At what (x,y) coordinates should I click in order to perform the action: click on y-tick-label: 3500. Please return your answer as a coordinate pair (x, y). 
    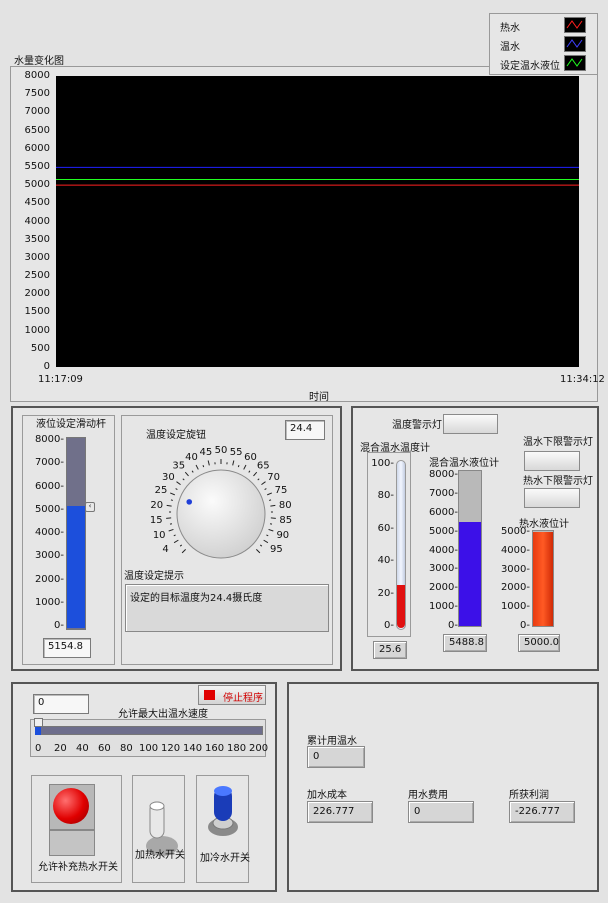
    Looking at the image, I should click on (37, 239).